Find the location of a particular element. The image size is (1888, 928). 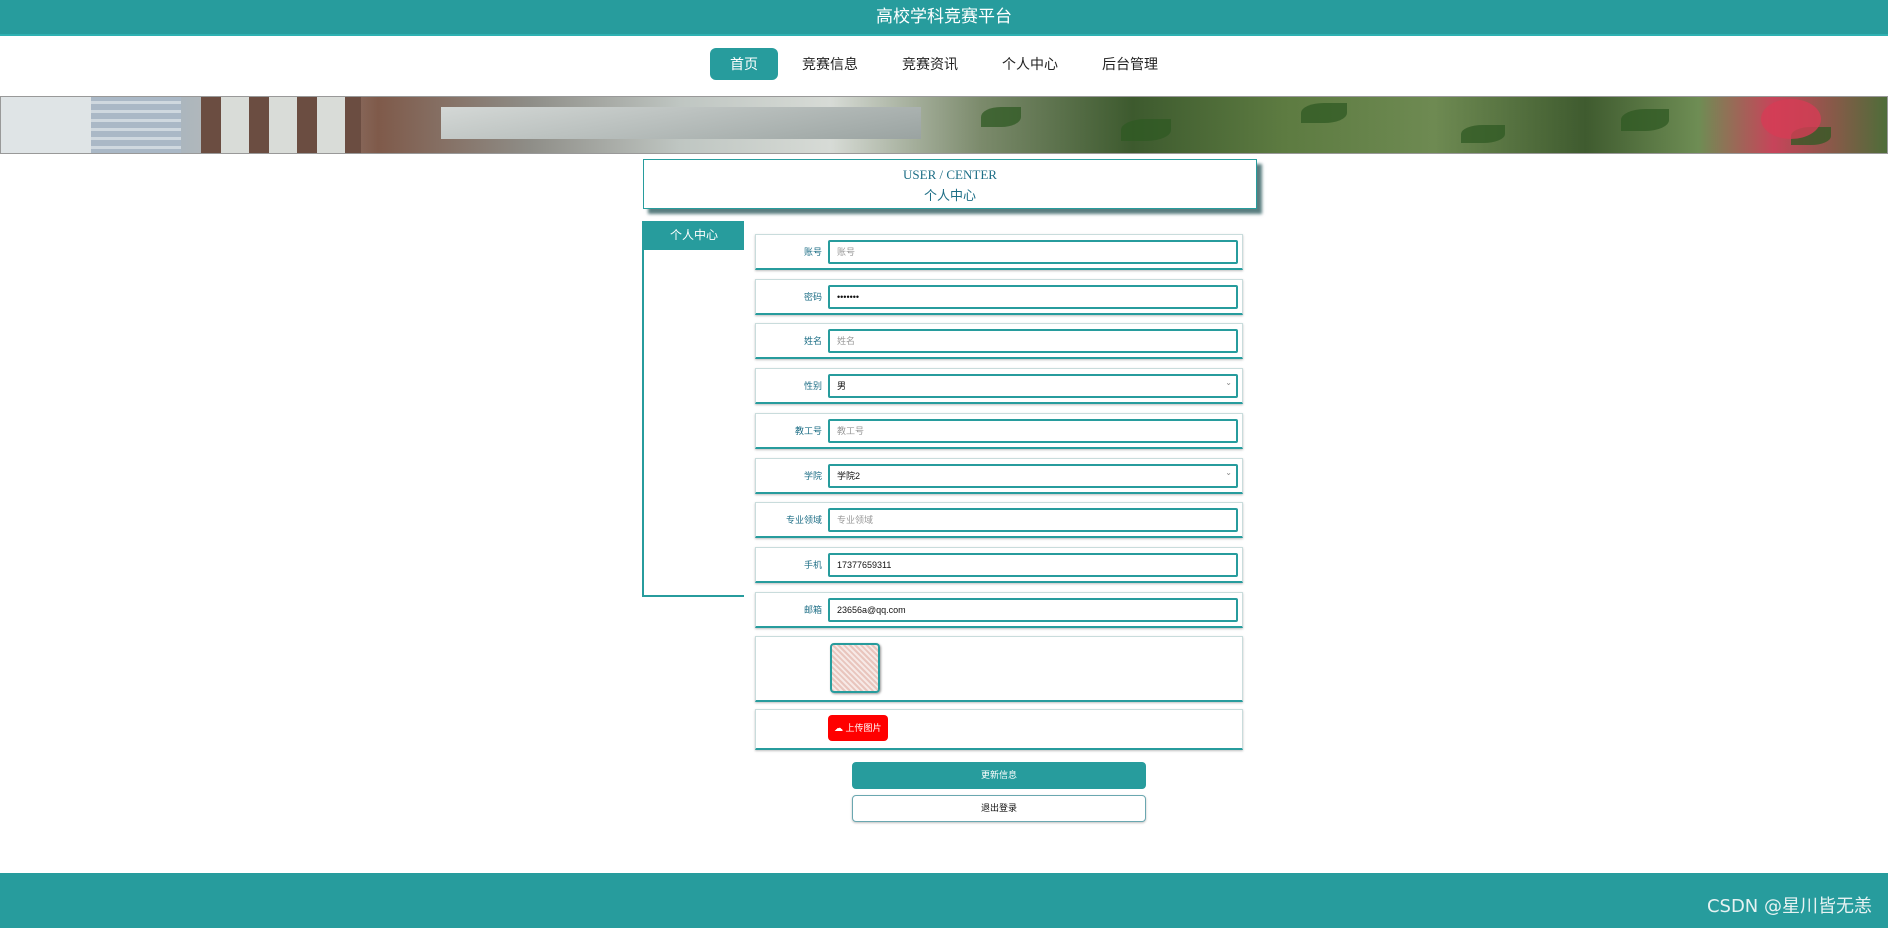

form-row-email: 邮箱 23656a@qq.com is located at coordinates (999, 610).